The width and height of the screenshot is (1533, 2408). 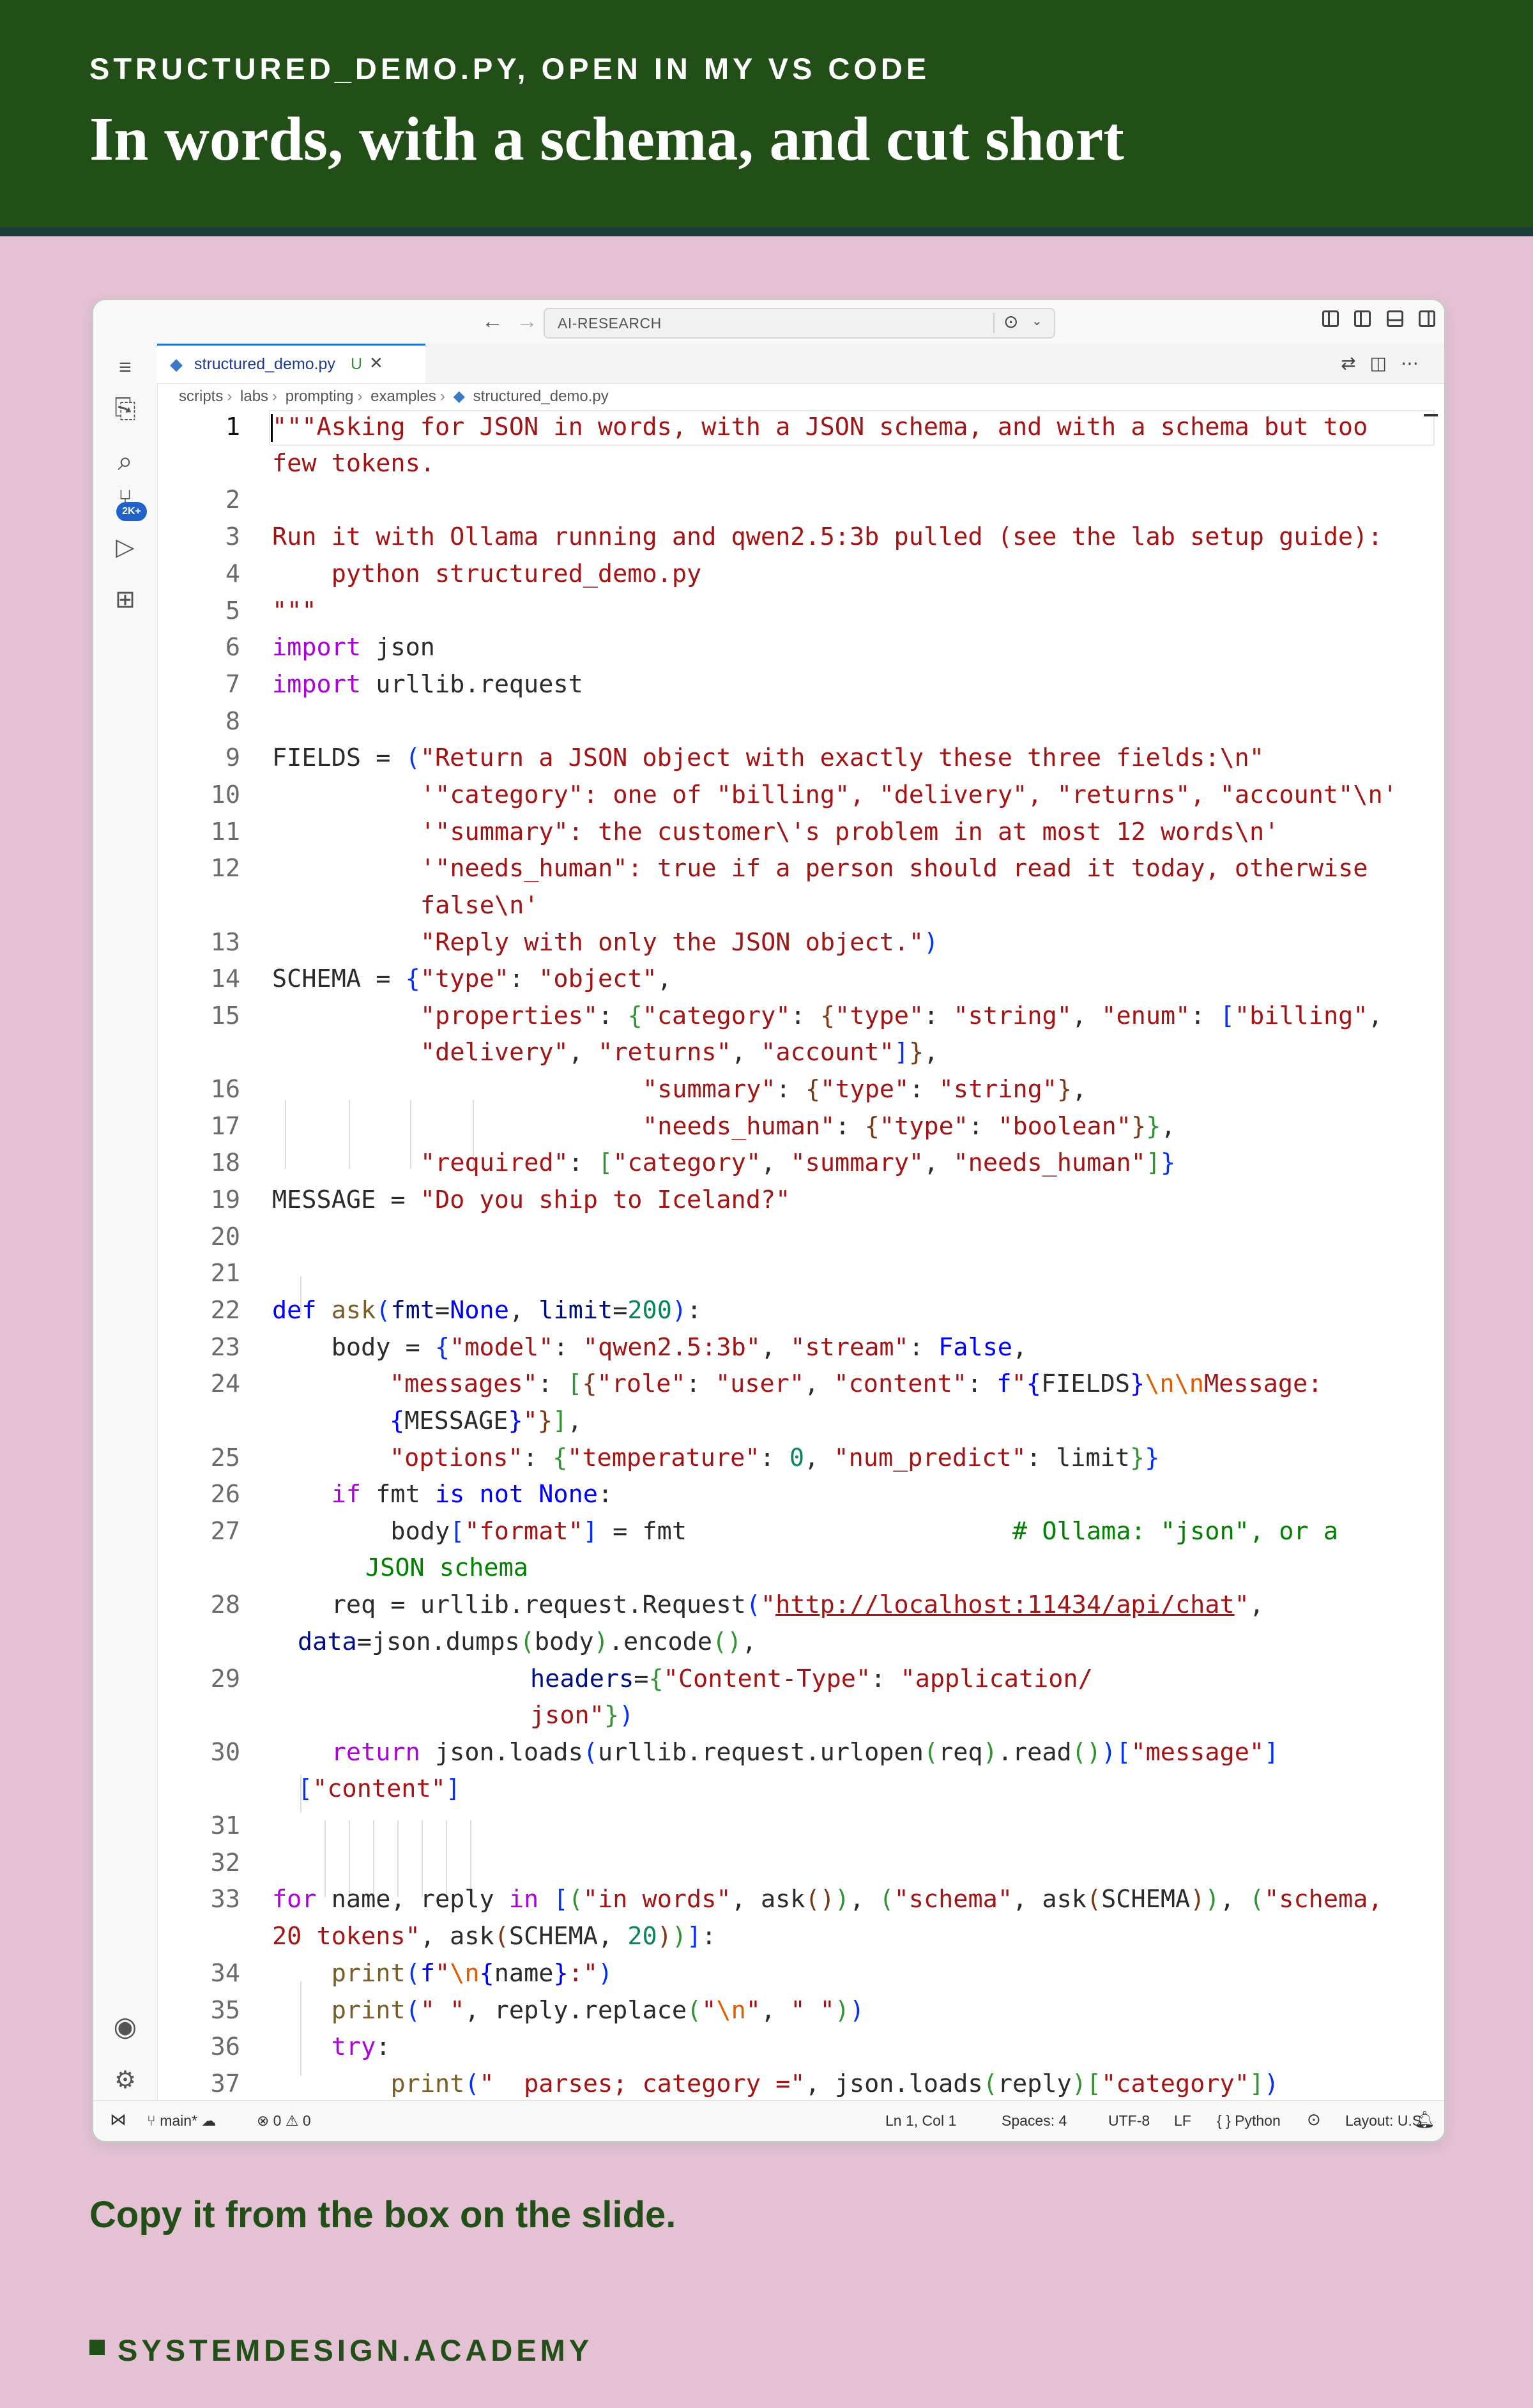 What do you see at coordinates (225, 1237) in the screenshot?
I see `line-number: 20` at bounding box center [225, 1237].